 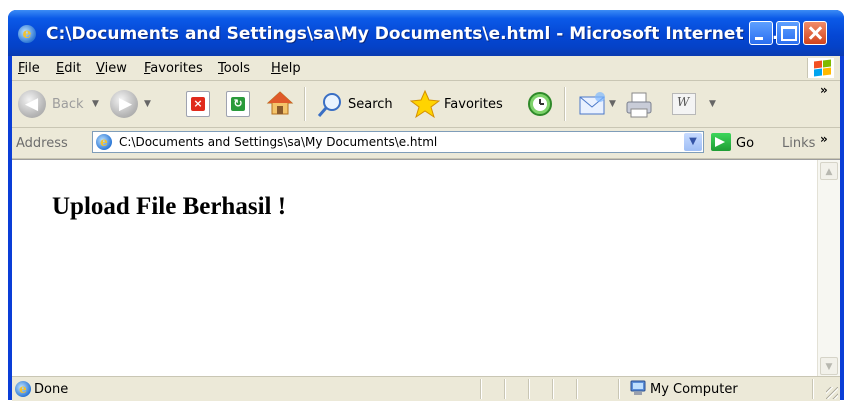 I want to click on menu-bar: File Edit View Favorites Tools Help, so click(x=426, y=68).